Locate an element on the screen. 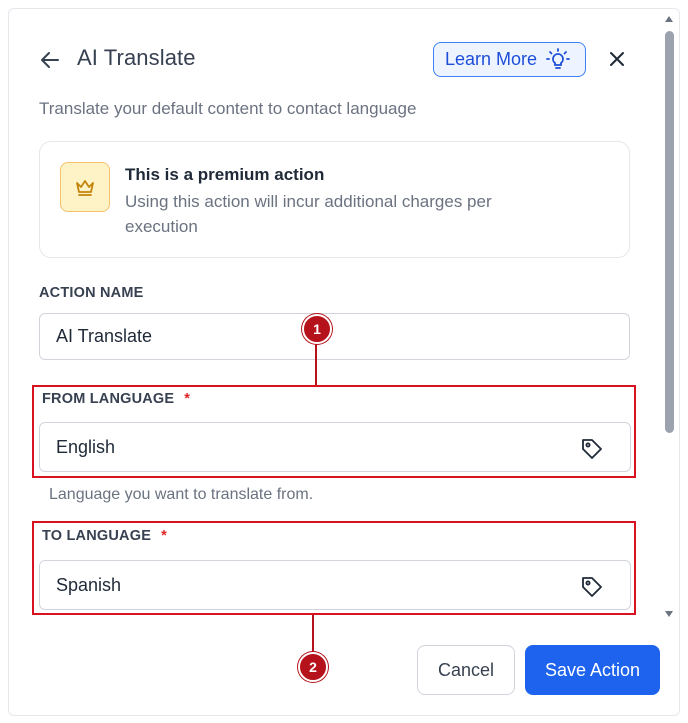 The height and width of the screenshot is (723, 688). action-name-input: AI Translate is located at coordinates (334, 336).